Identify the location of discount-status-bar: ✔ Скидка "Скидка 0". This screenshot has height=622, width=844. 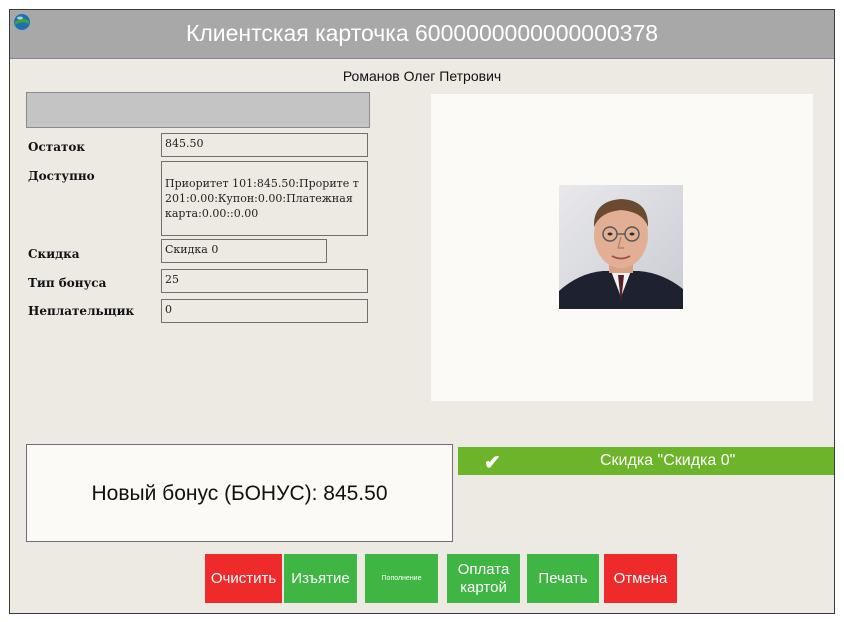
(646, 461).